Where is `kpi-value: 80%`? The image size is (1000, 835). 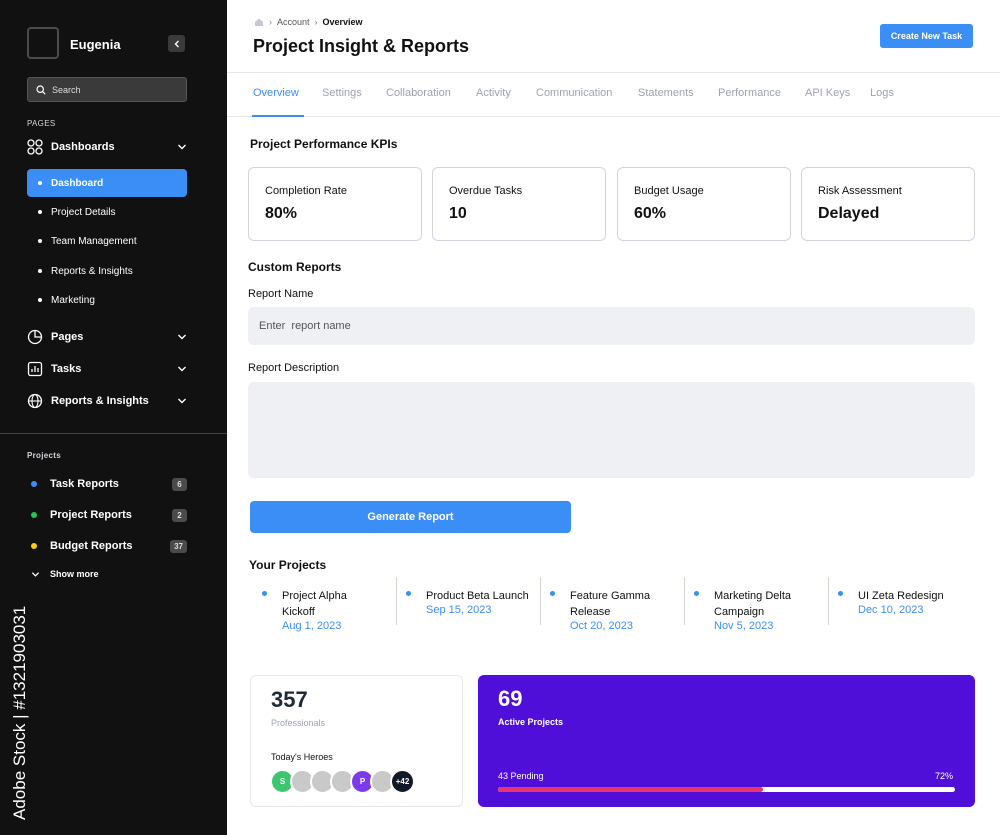 kpi-value: 80% is located at coordinates (281, 213).